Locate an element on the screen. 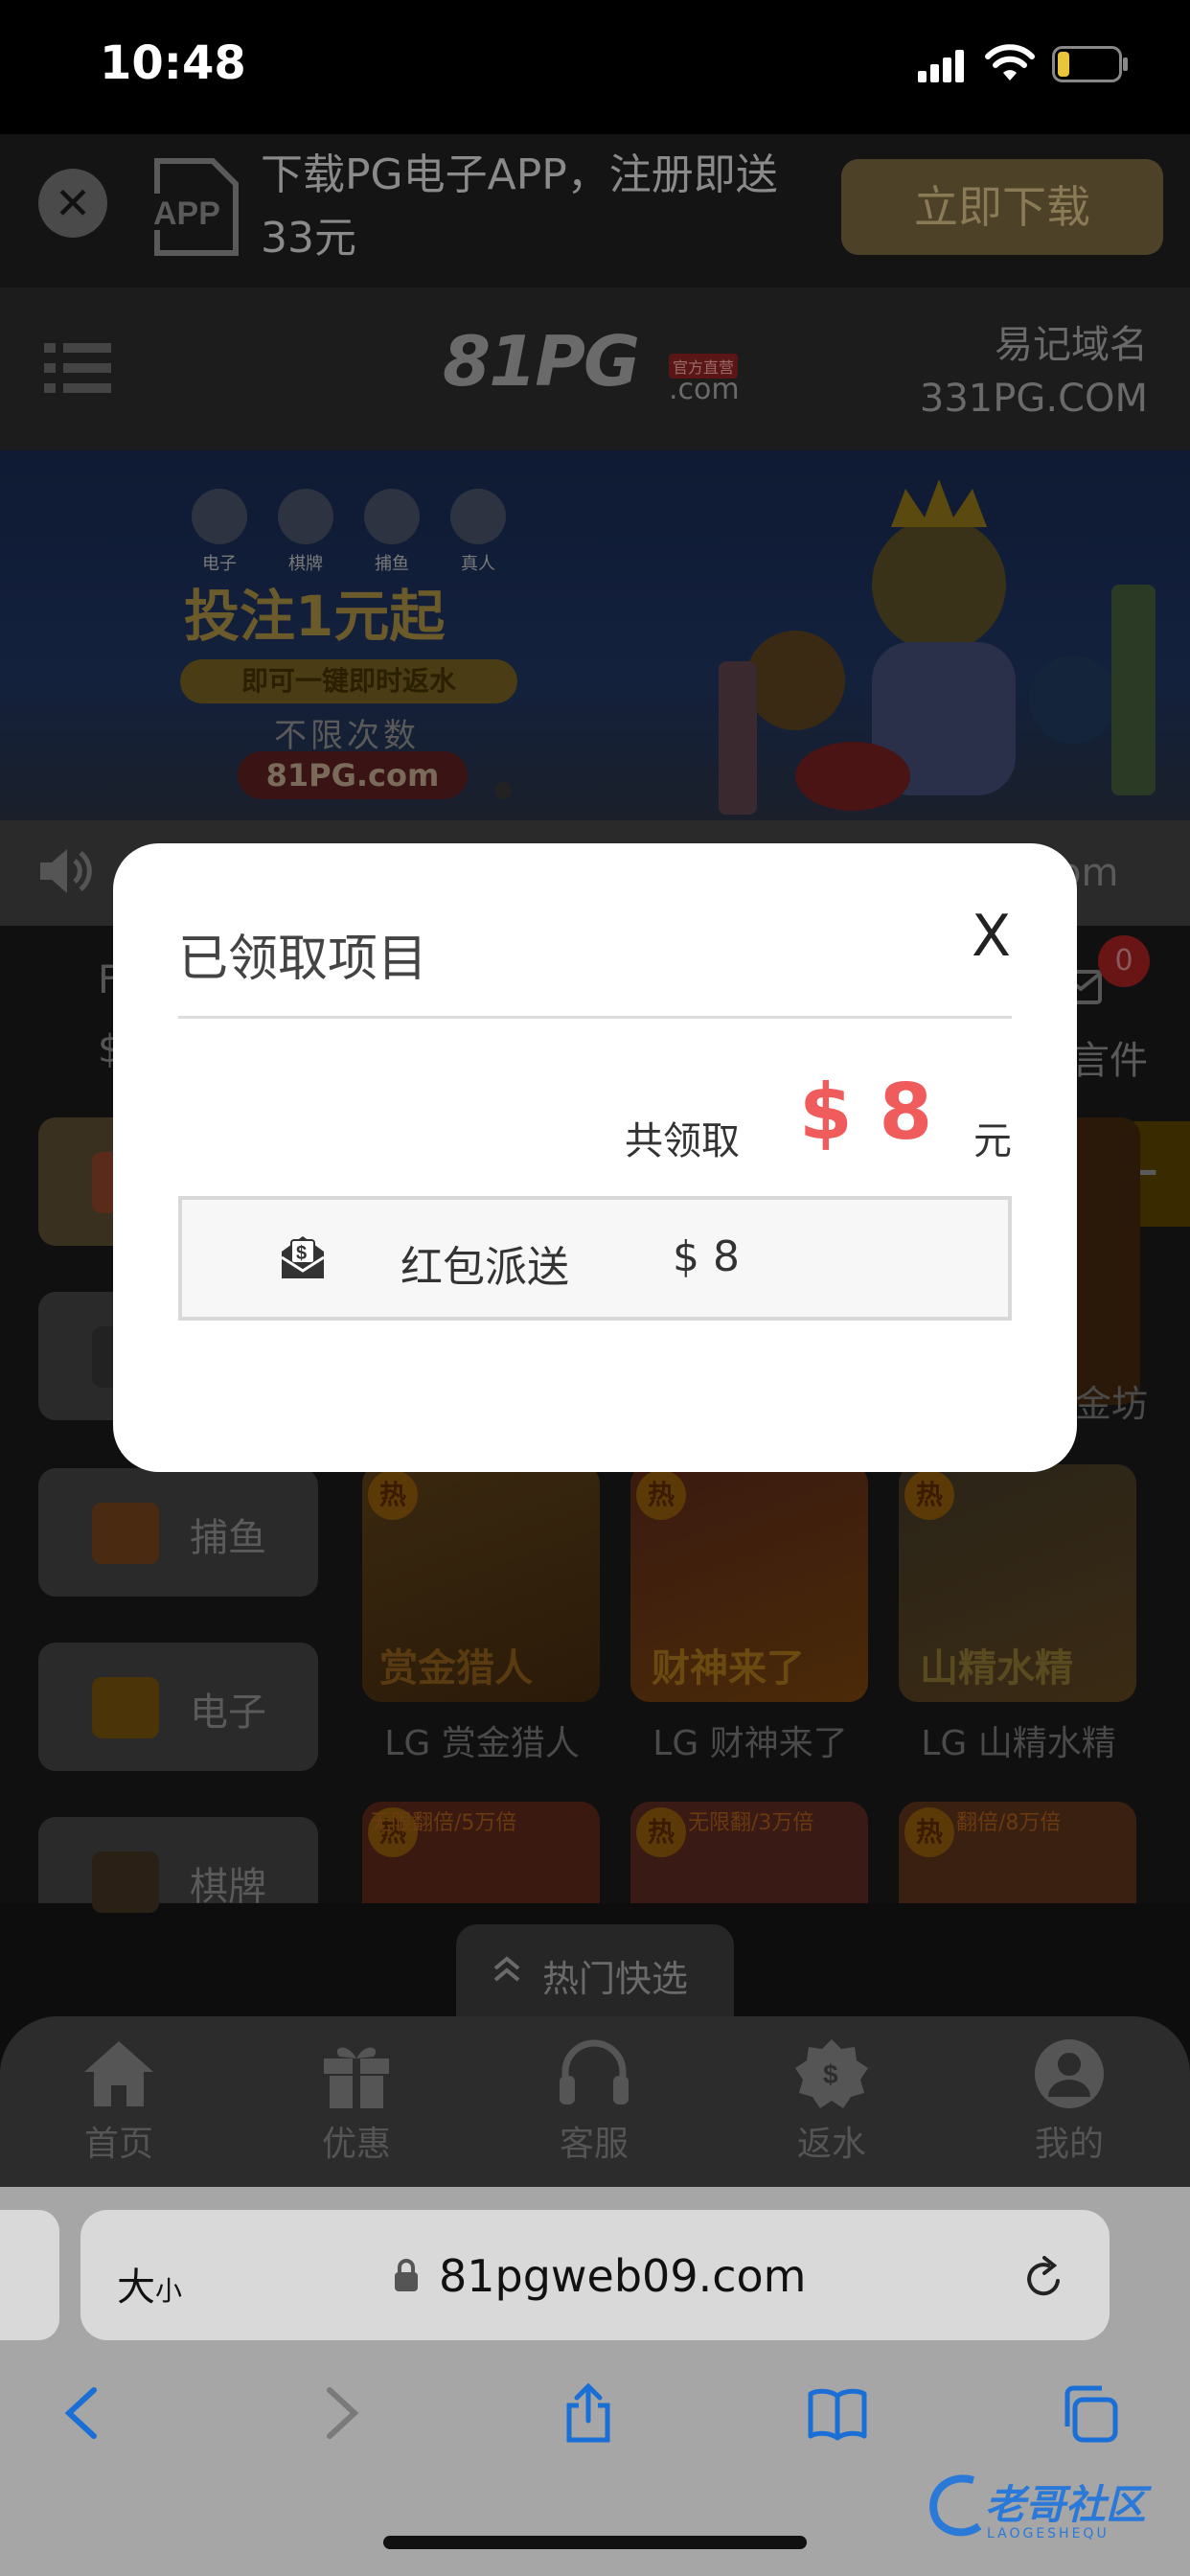  lock-icon is located at coordinates (406, 2275).